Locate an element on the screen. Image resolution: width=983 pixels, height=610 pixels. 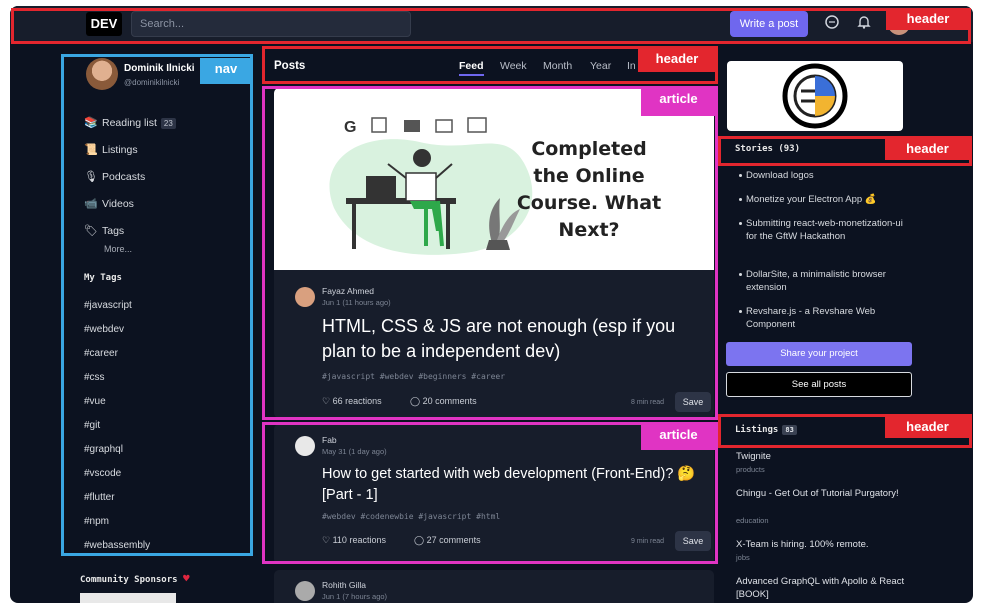
chat-icon is located at coordinates (832, 24).